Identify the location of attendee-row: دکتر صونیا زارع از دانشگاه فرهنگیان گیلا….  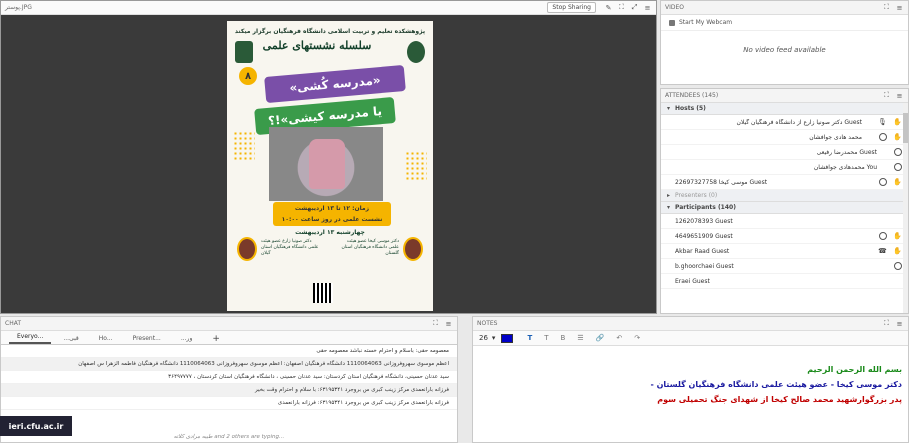
(784, 122).